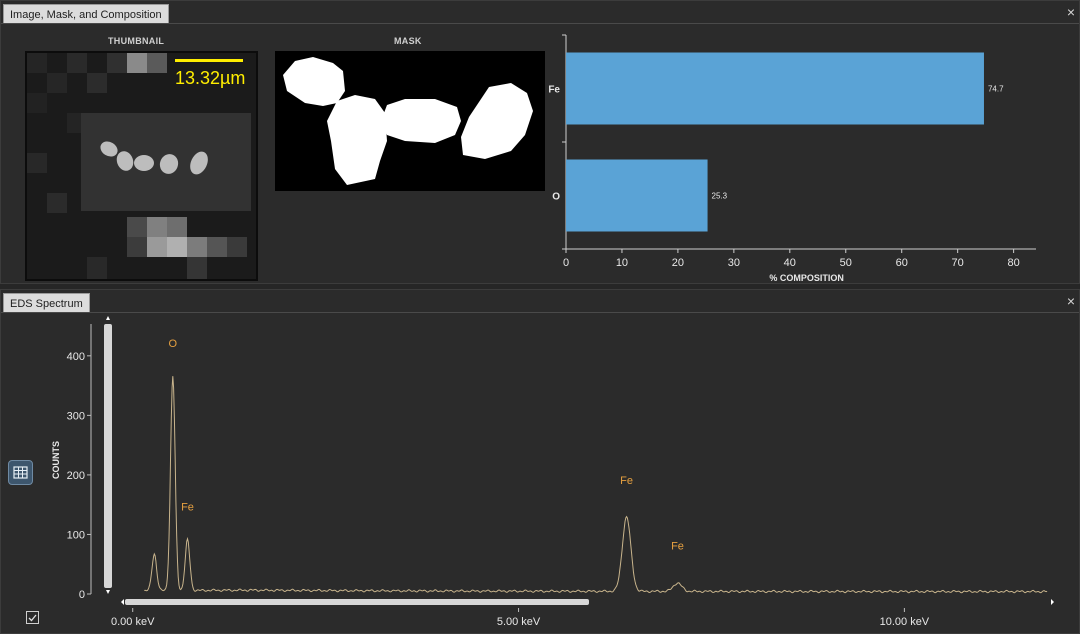 This screenshot has width=1080, height=634. I want to click on x-tick-label: 0.00 keV, so click(133, 622).